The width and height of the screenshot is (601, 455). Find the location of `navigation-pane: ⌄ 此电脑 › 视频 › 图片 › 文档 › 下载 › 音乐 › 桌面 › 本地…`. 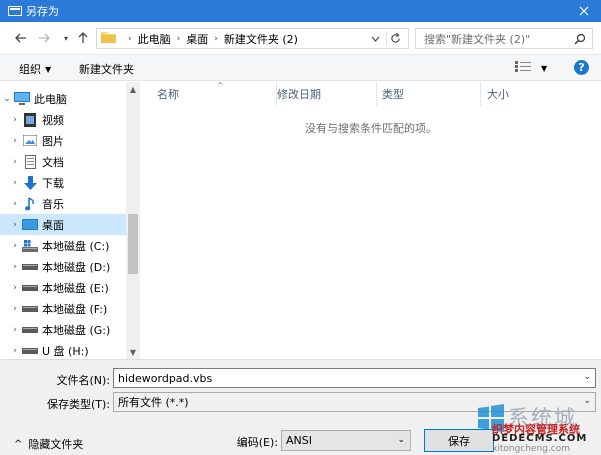

navigation-pane: ⌄ 此电脑 › 视频 › 图片 › 文档 › 下载 › 音乐 › 桌面 › 本地… is located at coordinates (70, 220).